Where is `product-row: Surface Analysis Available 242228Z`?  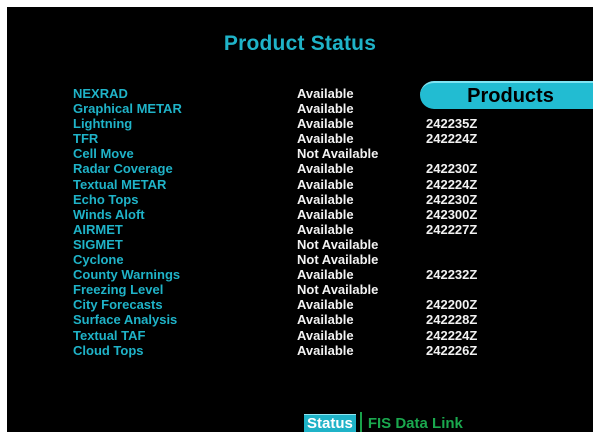
product-row: Surface Analysis Available 242228Z is located at coordinates (300, 319).